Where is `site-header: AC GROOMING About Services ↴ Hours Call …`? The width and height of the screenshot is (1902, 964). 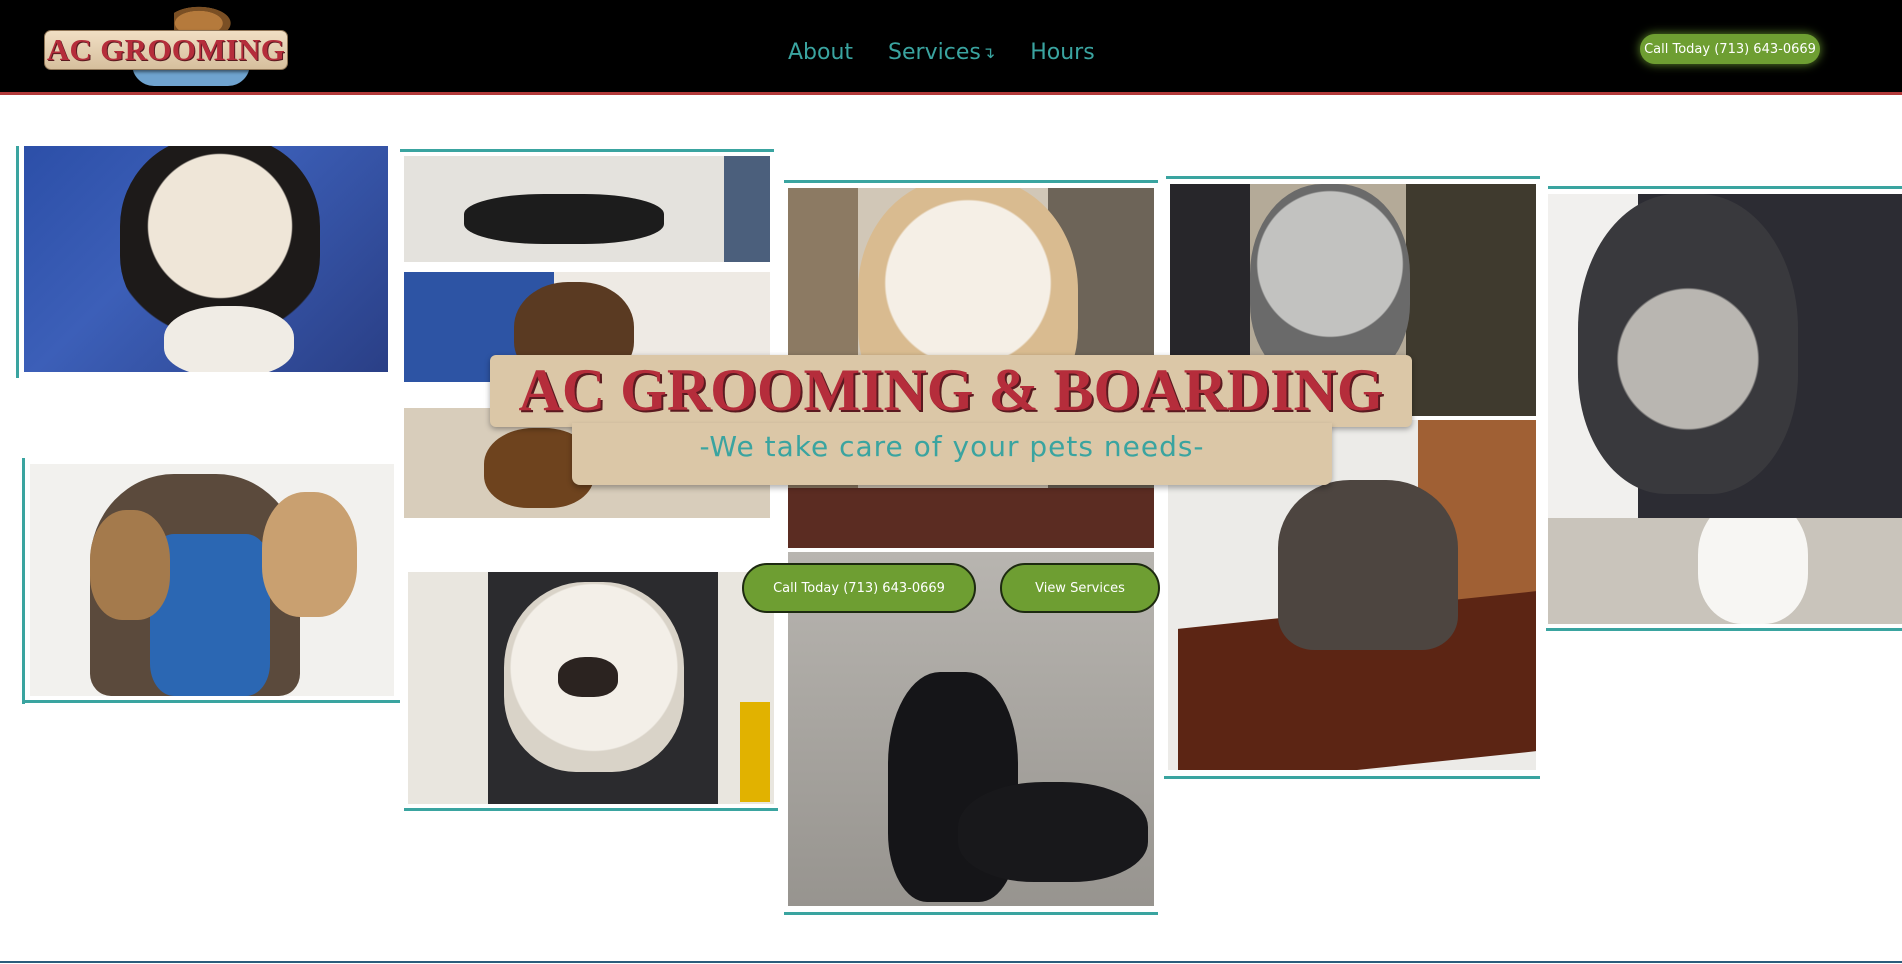
site-header: AC GROOMING About Services ↴ Hours Call … is located at coordinates (951, 47).